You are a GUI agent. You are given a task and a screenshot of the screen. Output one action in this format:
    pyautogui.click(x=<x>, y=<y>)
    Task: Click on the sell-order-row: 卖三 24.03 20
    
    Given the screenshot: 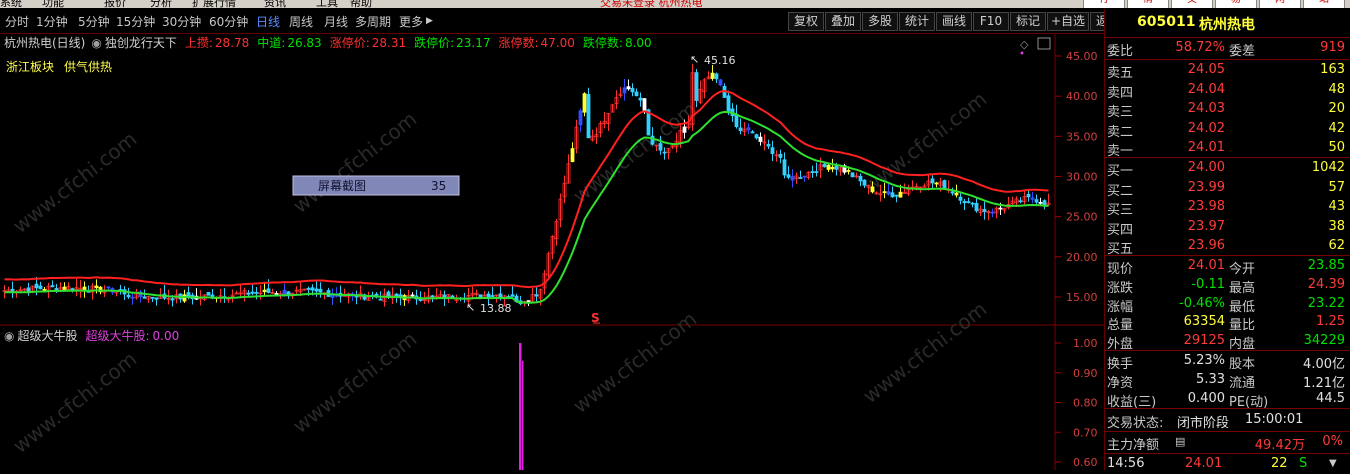 What is the action you would take?
    pyautogui.click(x=1227, y=110)
    